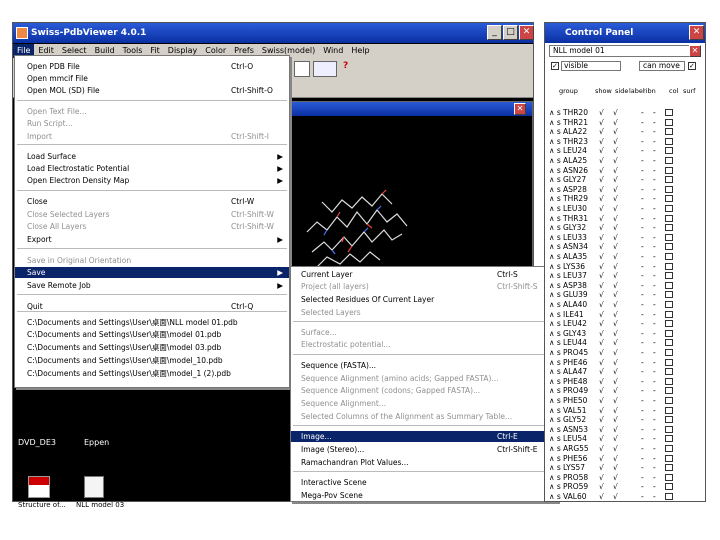  I want to click on document-file-icon, so click(94, 487).